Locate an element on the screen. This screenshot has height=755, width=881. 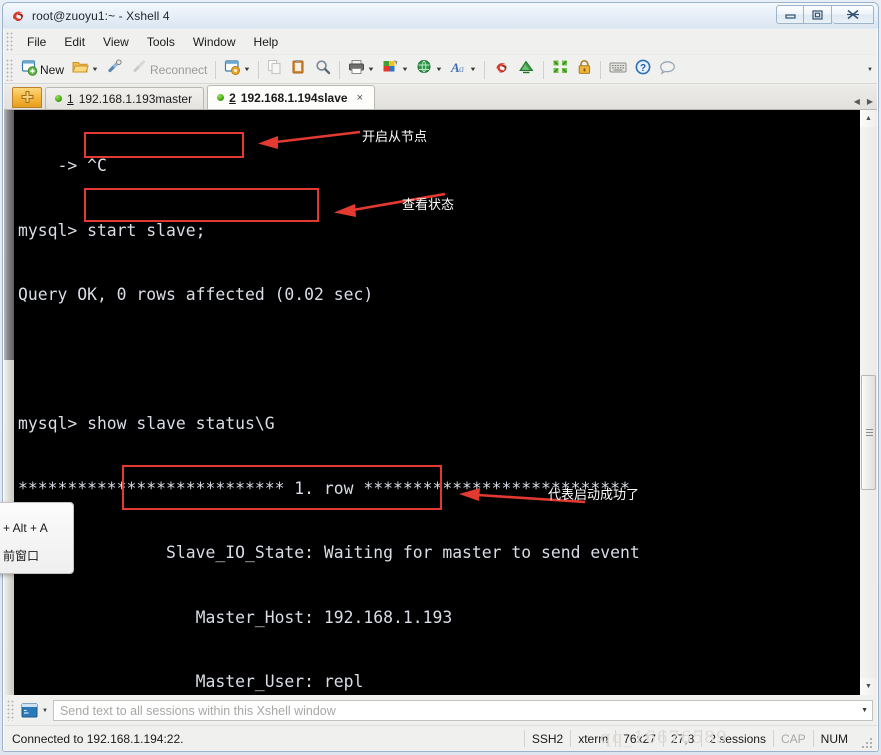
status-num-lock: NUM is located at coordinates (833, 738).